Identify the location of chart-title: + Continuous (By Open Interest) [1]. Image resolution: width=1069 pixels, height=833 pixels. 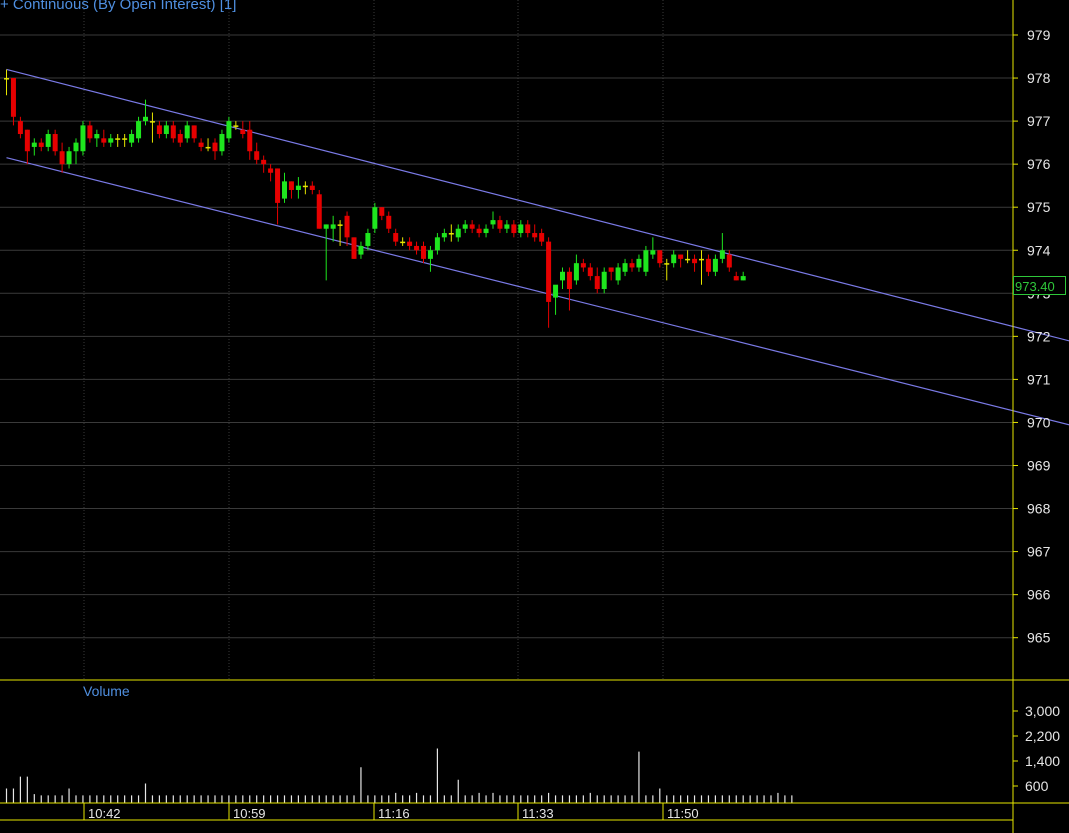
(118, 6).